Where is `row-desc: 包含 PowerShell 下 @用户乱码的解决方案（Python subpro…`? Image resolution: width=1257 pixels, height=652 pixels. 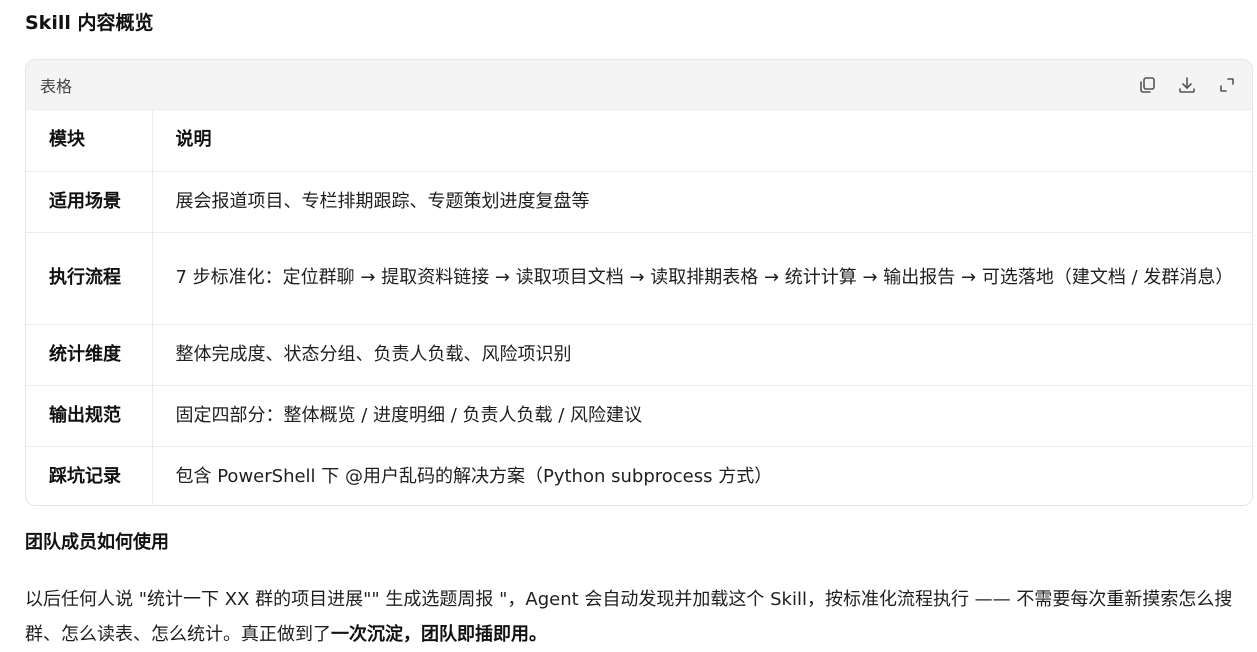
row-desc: 包含 PowerShell 下 @用户乱码的解决方案（Python subpro… is located at coordinates (474, 476).